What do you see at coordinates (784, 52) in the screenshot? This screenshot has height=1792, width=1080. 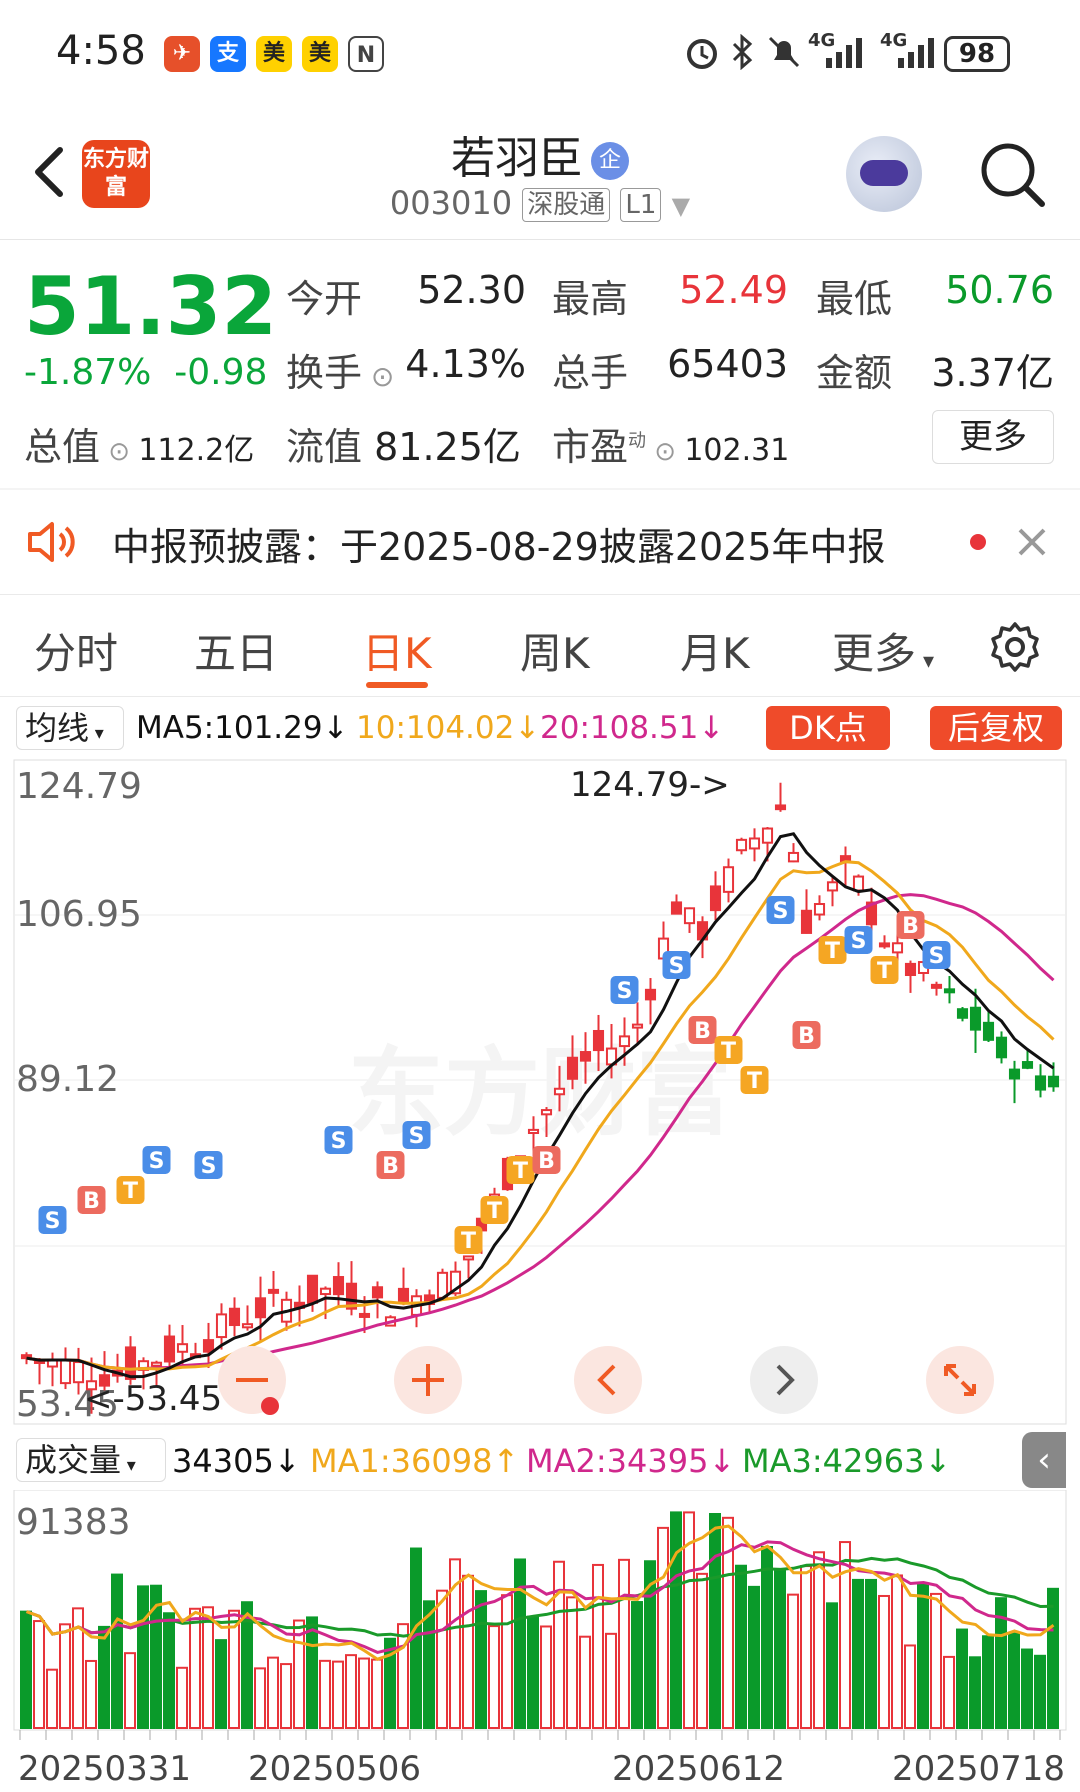 I see `mute-icon` at bounding box center [784, 52].